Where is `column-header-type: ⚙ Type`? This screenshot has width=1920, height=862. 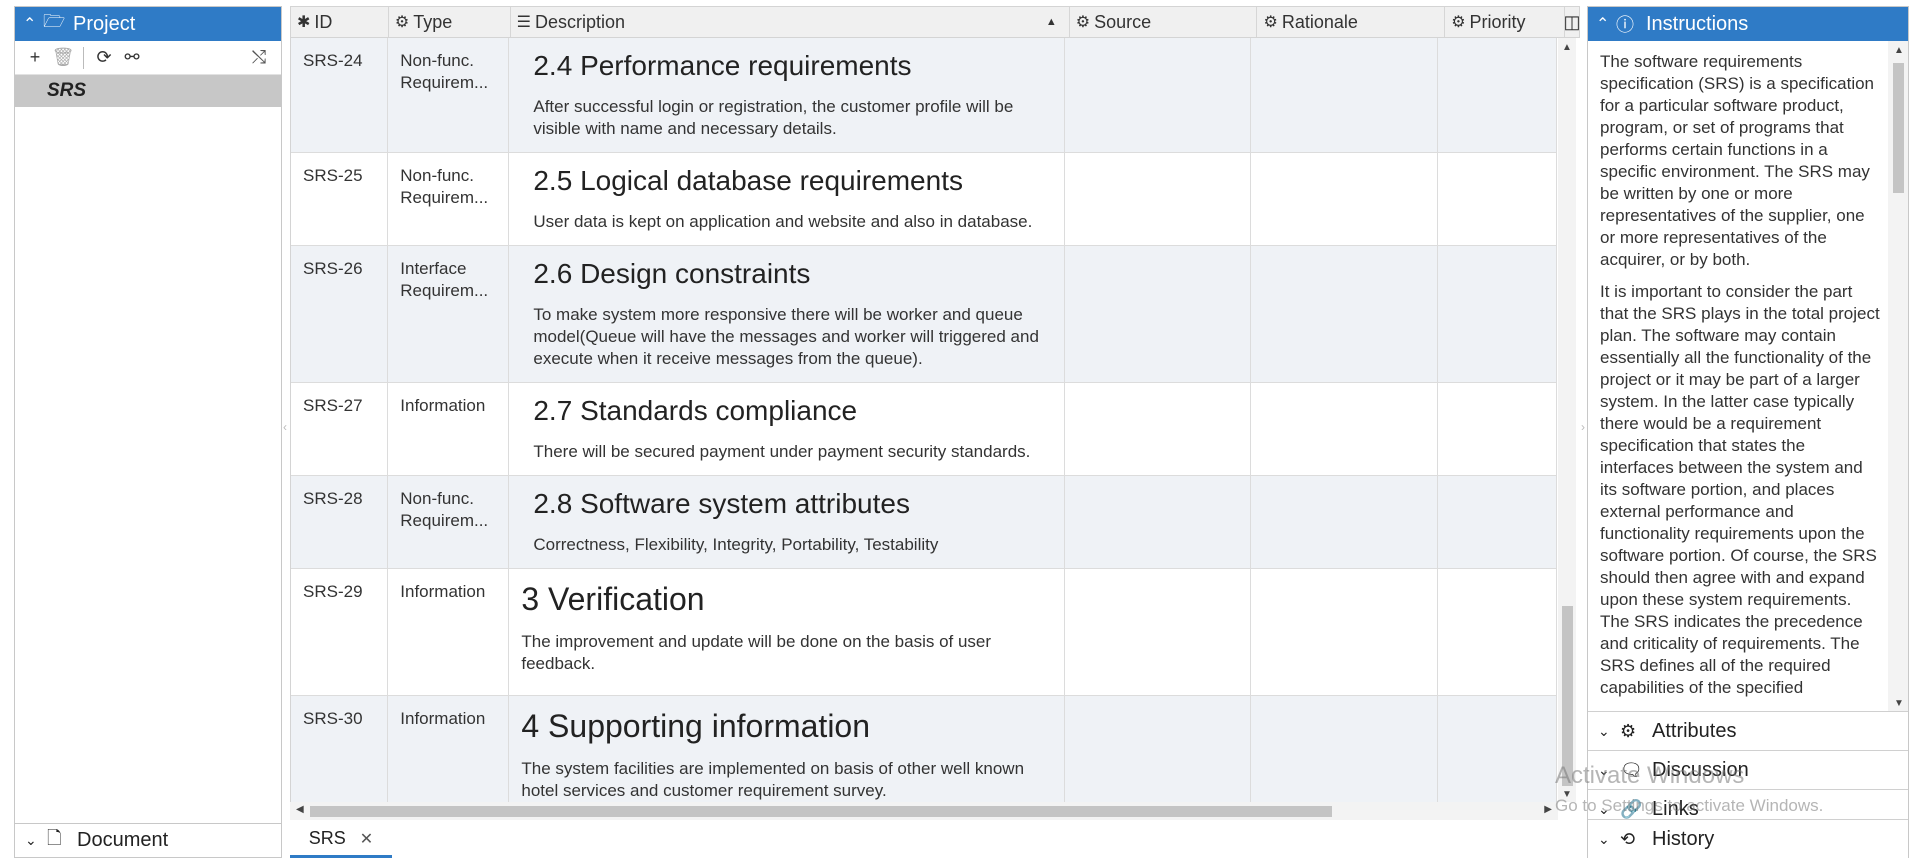 column-header-type: ⚙ Type is located at coordinates (450, 22).